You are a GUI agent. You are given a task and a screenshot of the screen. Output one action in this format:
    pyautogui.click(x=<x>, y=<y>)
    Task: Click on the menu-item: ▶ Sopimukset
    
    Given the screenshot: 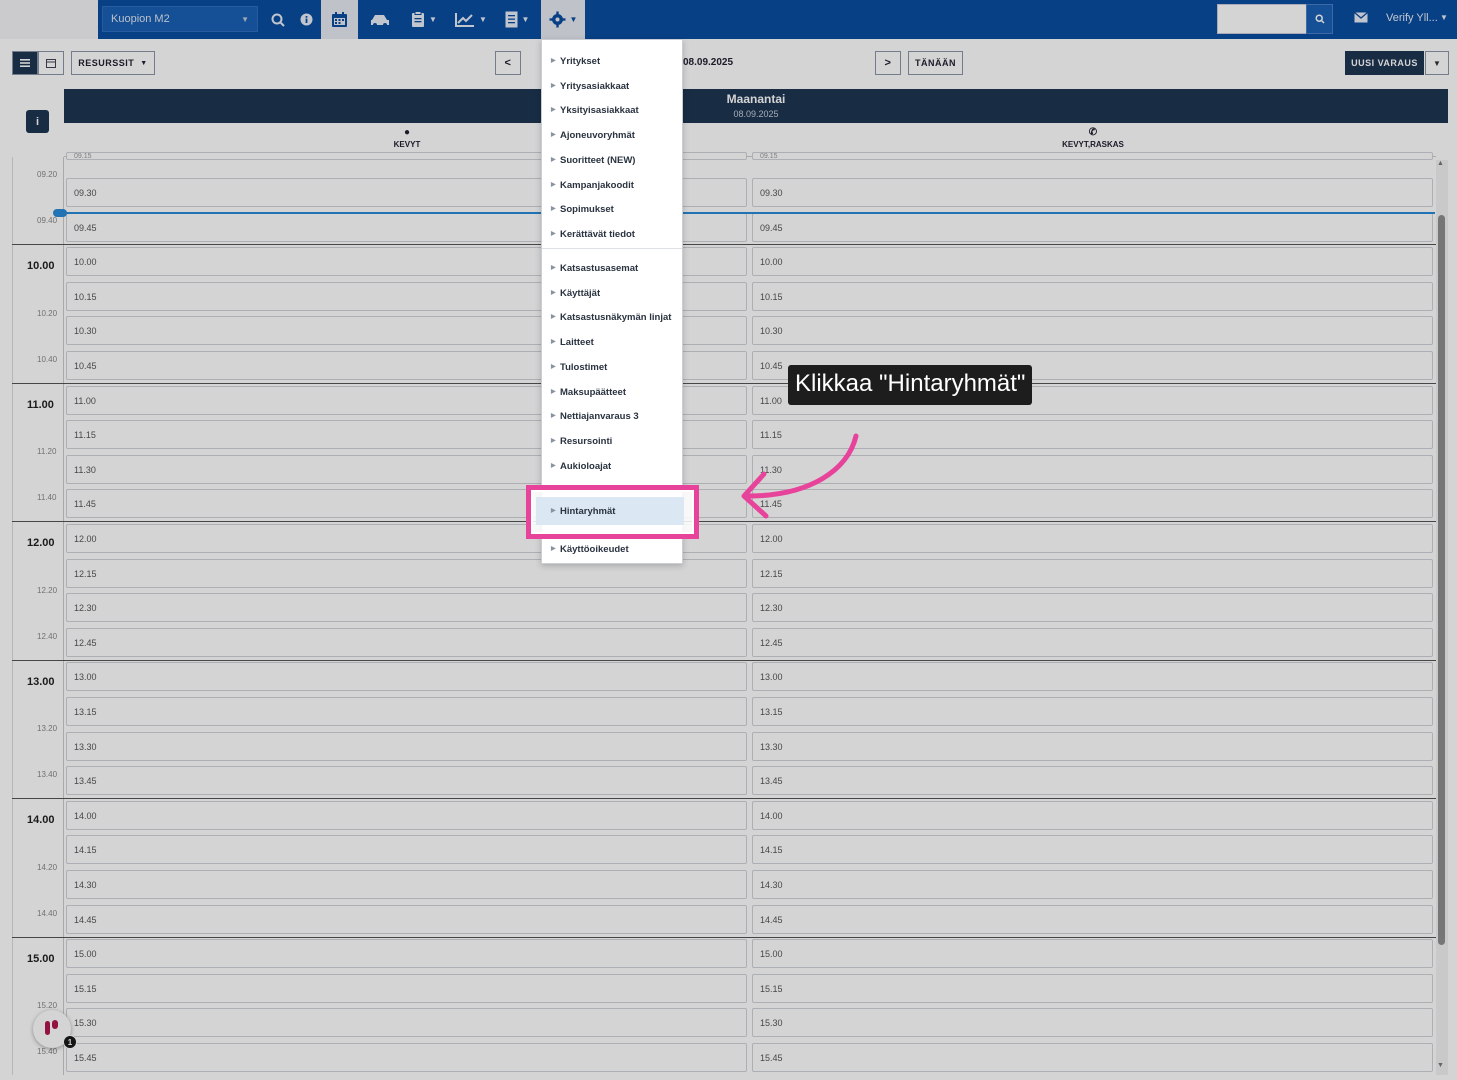 What is the action you would take?
    pyautogui.click(x=612, y=208)
    